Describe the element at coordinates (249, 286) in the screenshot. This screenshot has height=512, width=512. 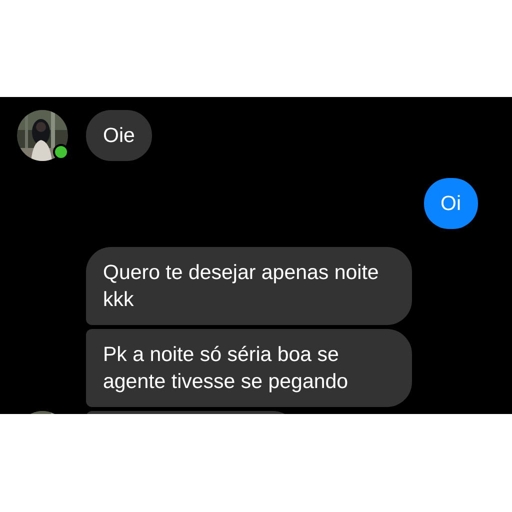
I see `message-bubble: Quero te desejar apenas noite kkk` at that location.